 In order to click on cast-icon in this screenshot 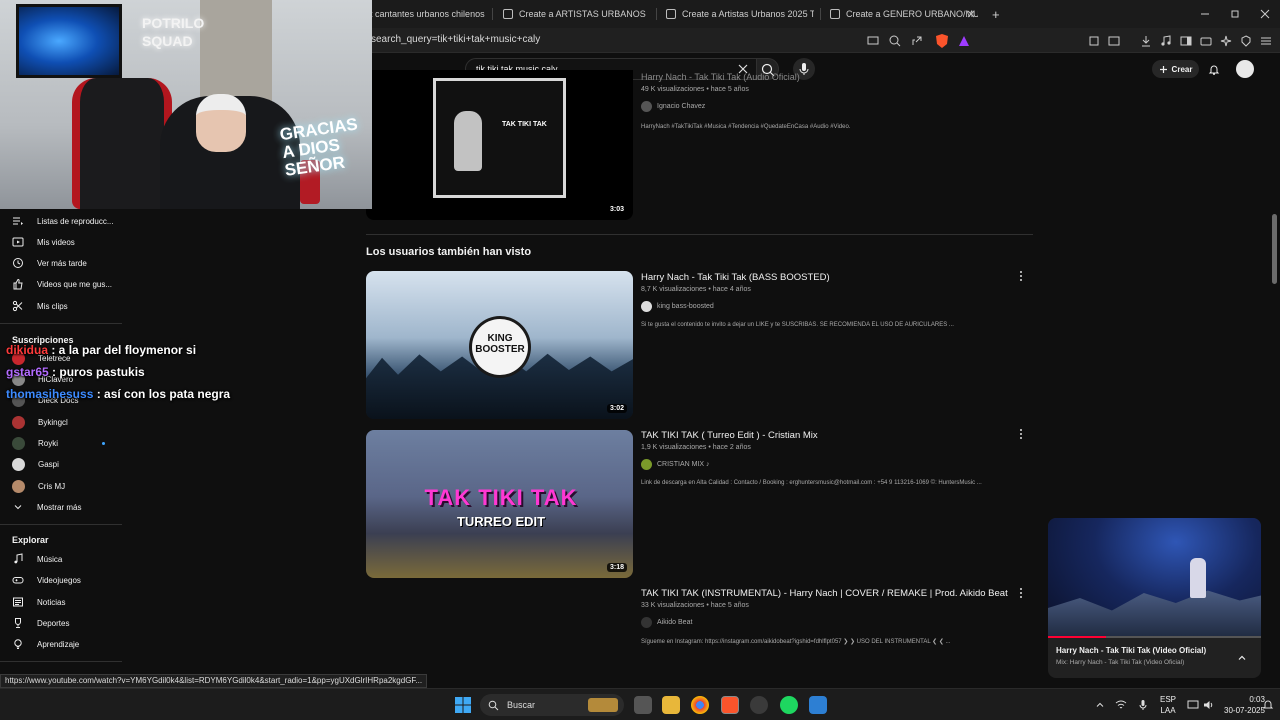, I will do `click(873, 41)`.